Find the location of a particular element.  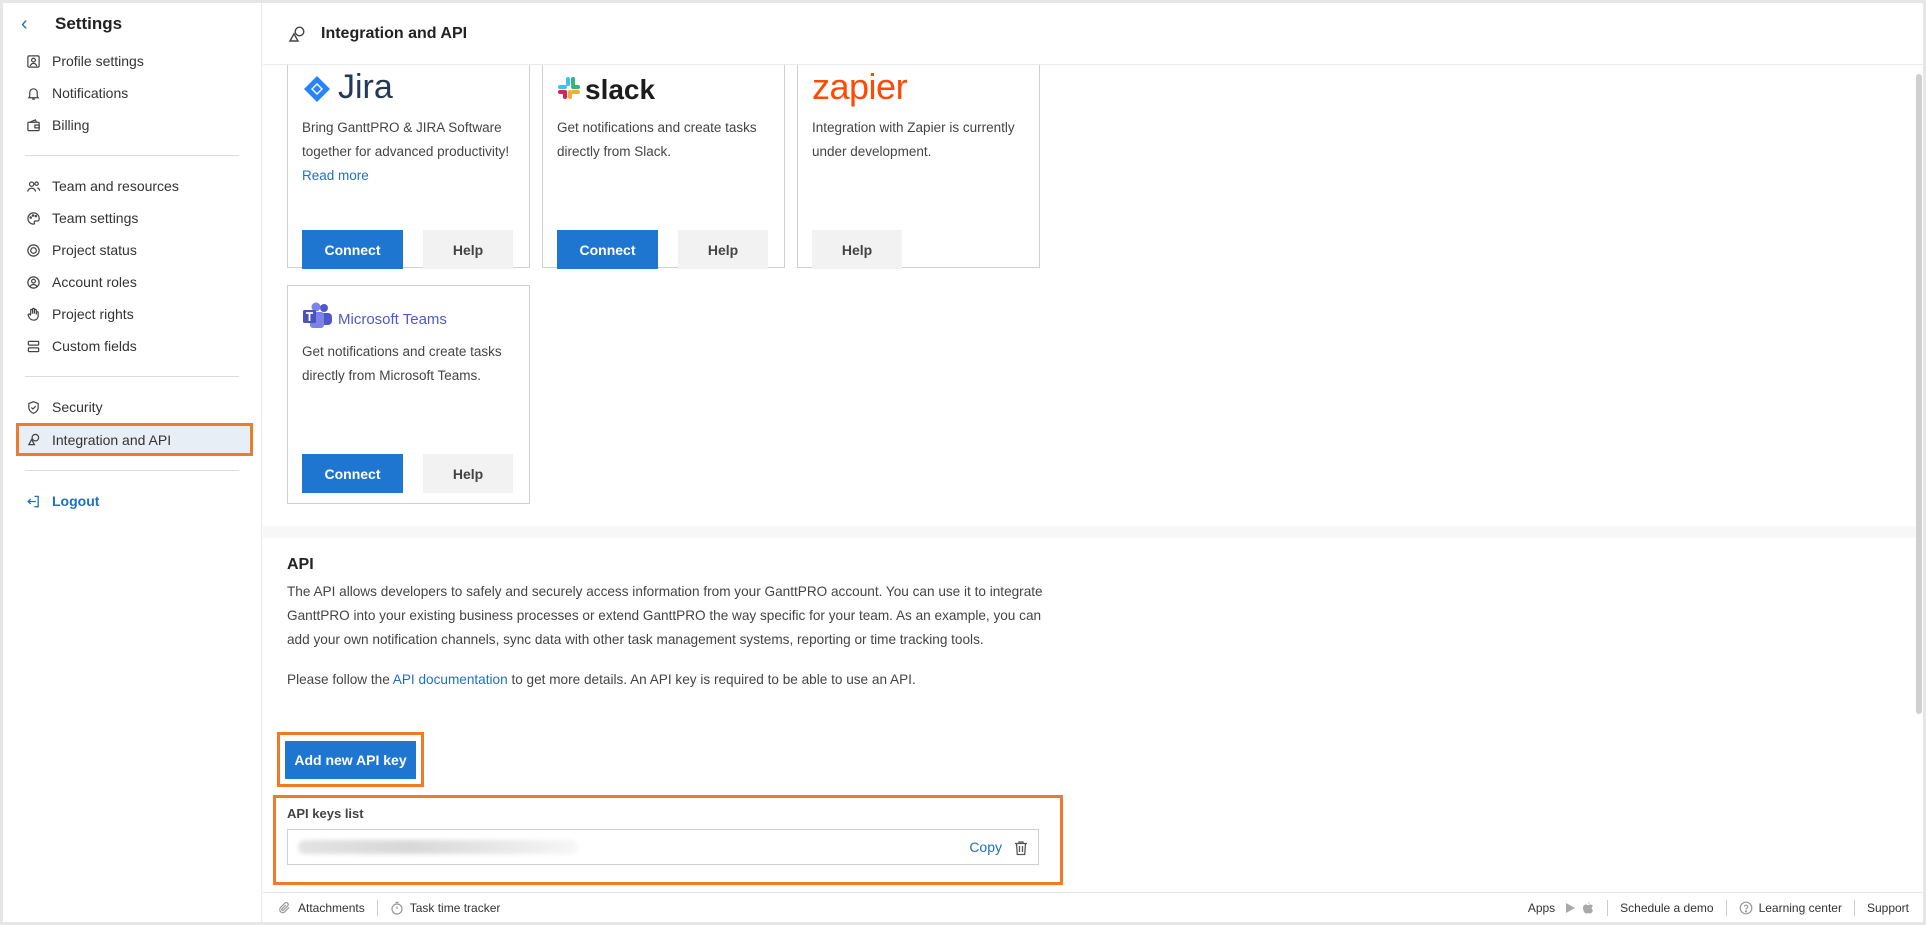

zapier-wordmark: zapier is located at coordinates (860, 86).